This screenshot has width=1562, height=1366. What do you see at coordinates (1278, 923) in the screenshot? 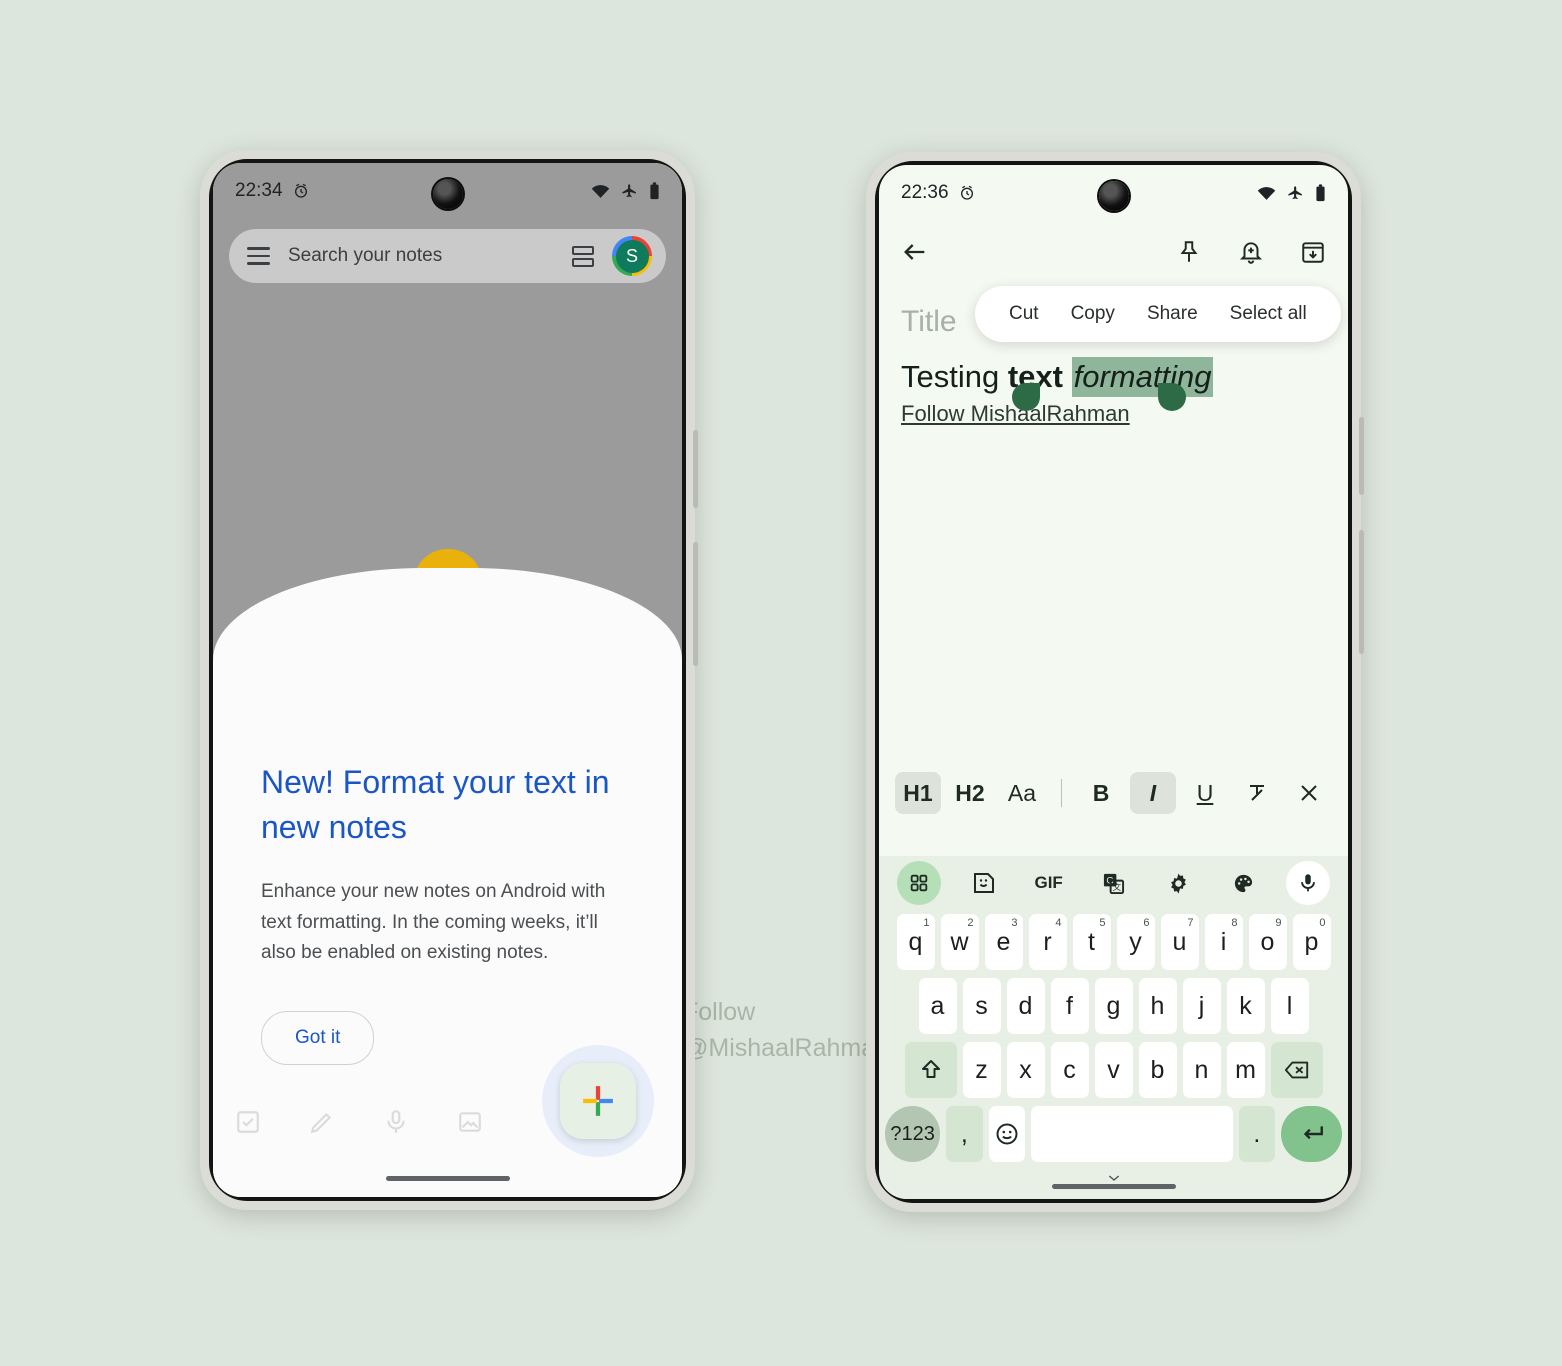
I see `key-o-number: 9` at bounding box center [1278, 923].